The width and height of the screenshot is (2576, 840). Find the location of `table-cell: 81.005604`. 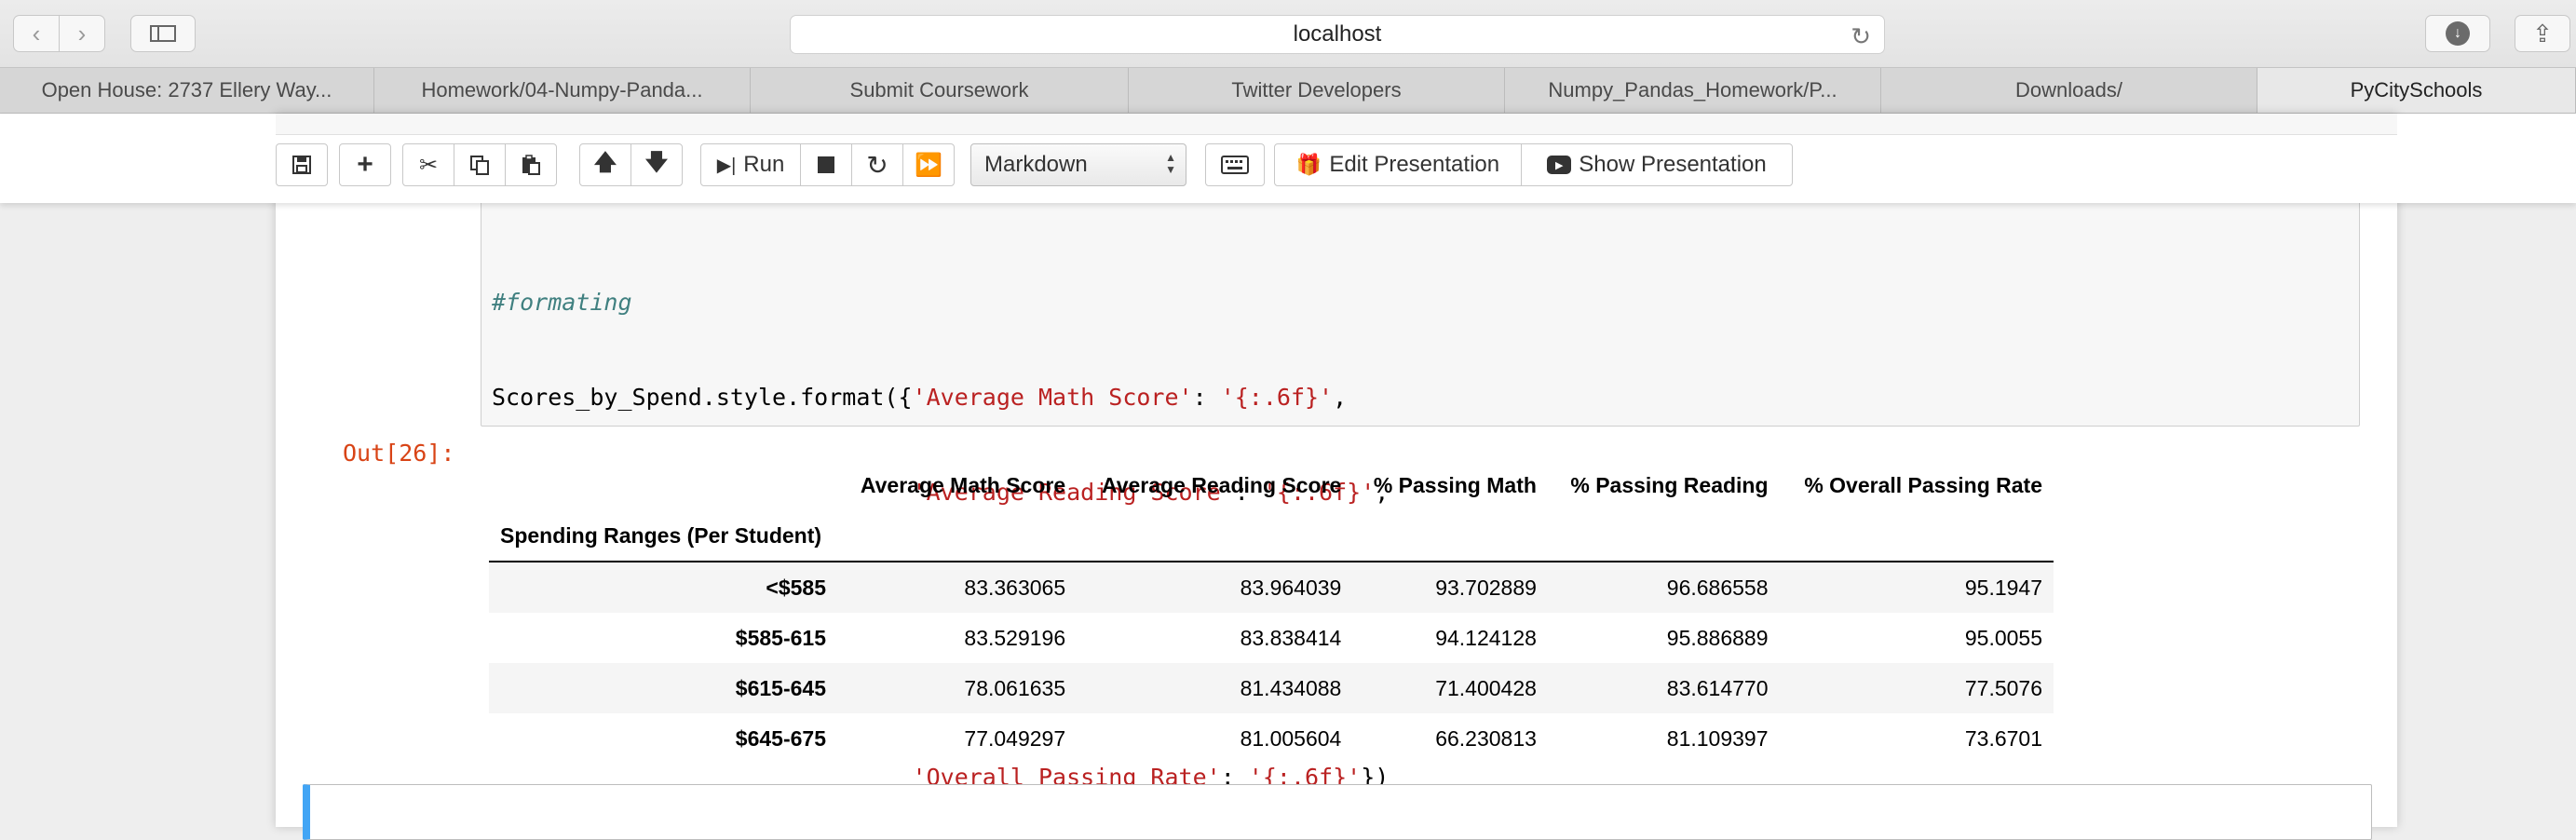

table-cell: 81.005604 is located at coordinates (1291, 738).